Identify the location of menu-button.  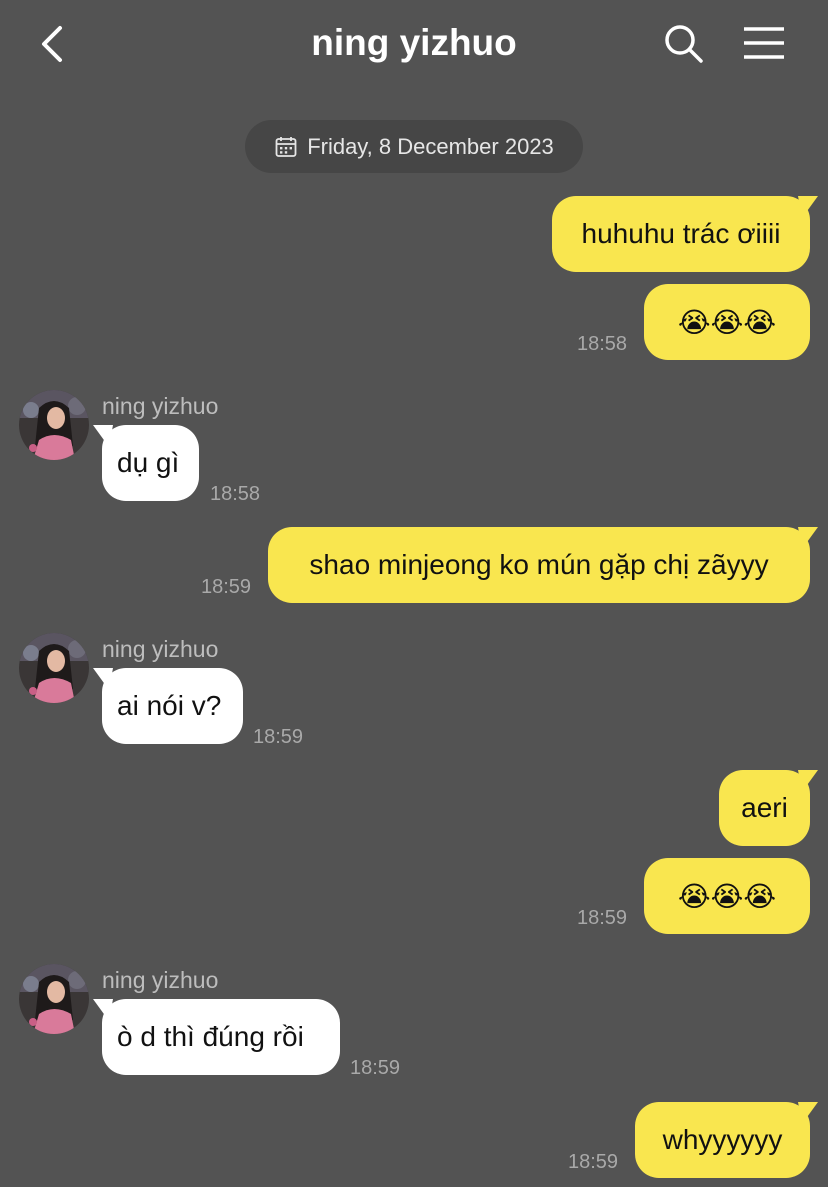
(764, 44).